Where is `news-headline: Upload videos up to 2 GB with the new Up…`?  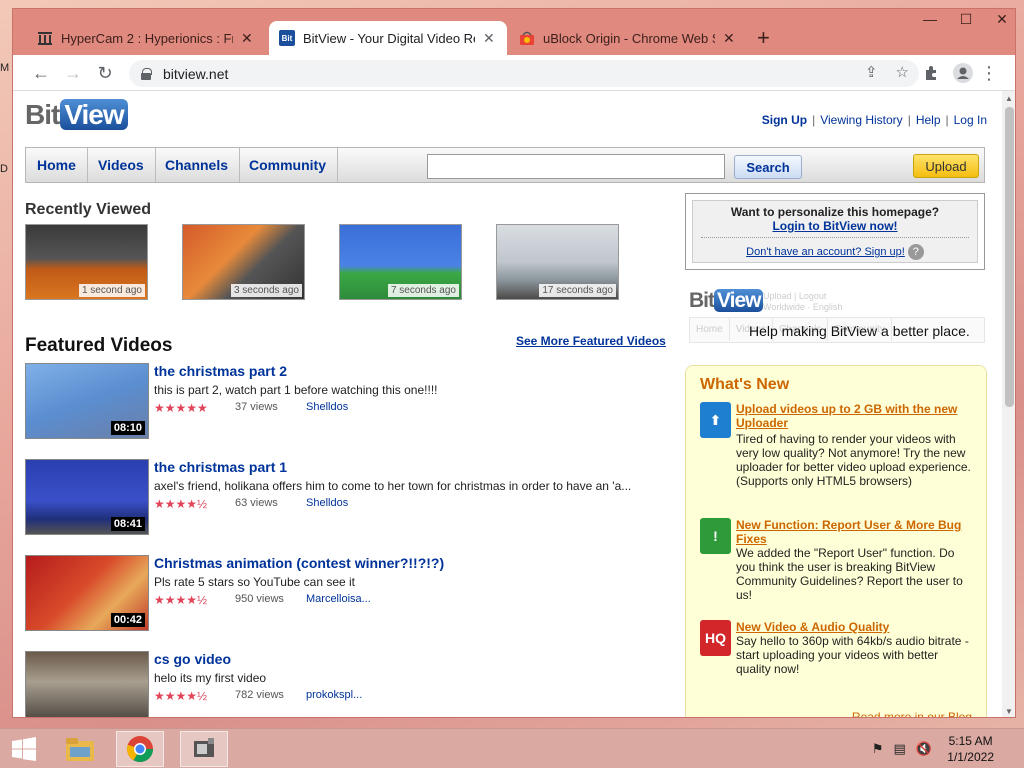 news-headline: Upload videos up to 2 GB with the new Up… is located at coordinates (856, 416).